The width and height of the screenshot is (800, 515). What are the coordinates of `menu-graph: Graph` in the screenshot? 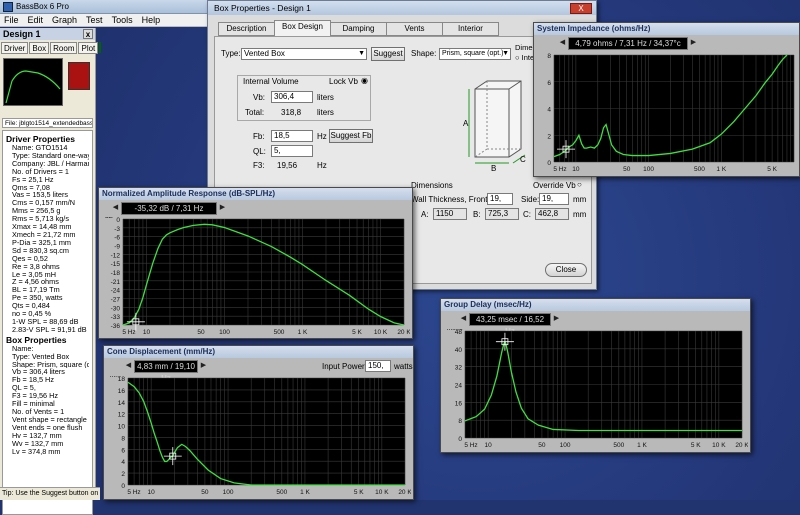 It's located at (64, 20).